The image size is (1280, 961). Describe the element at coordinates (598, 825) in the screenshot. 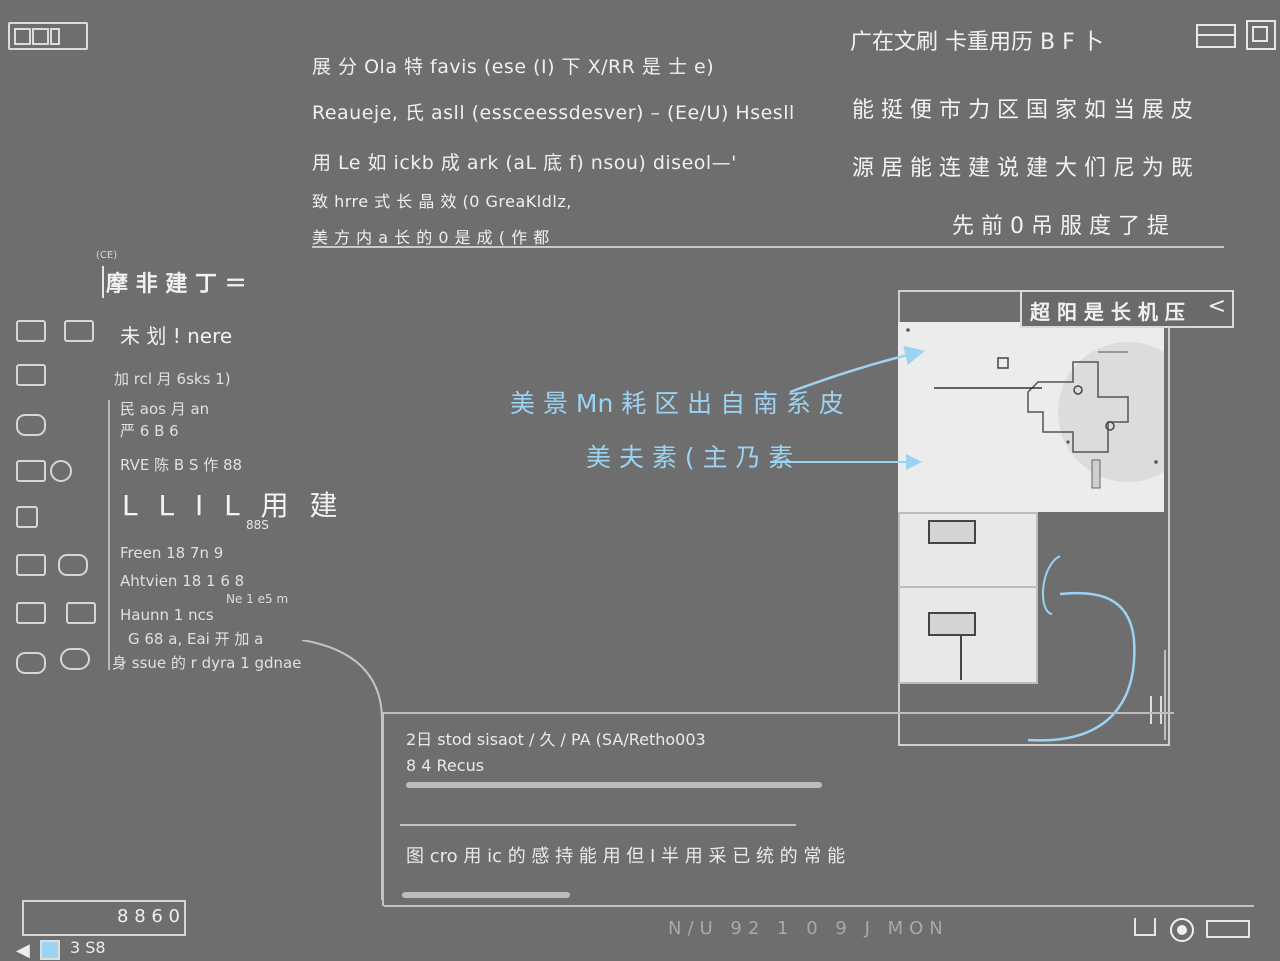

I see `bottom-divider` at that location.